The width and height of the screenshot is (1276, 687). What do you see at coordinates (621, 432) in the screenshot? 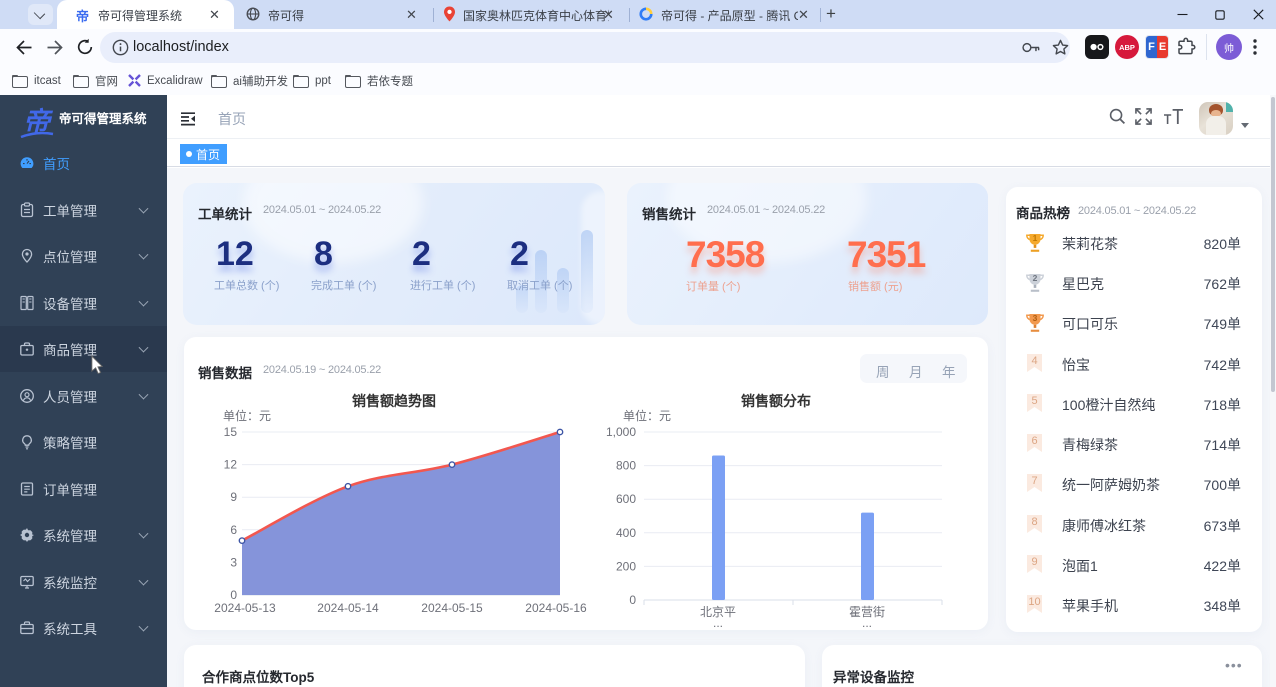
I see `svg-text: 1,000` at bounding box center [621, 432].